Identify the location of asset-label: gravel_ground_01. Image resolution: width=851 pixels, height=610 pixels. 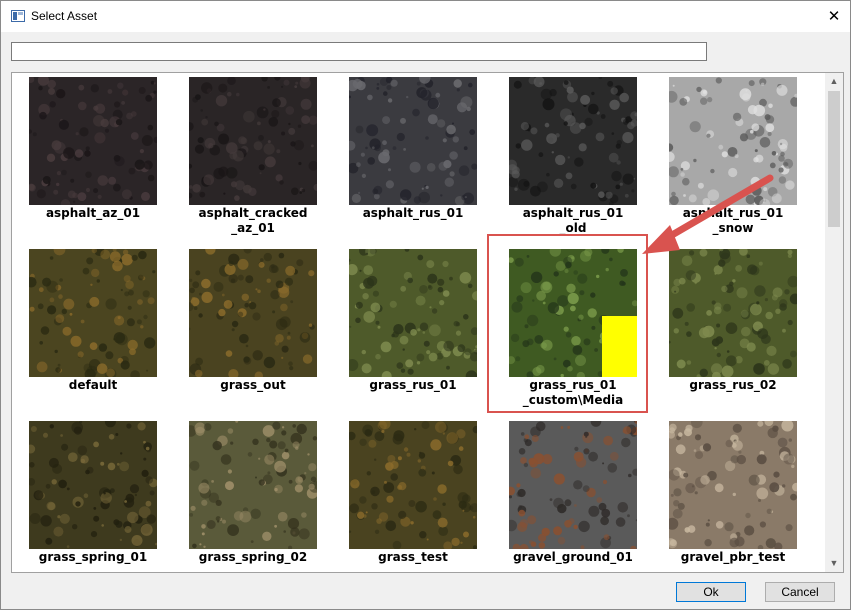
(573, 557).